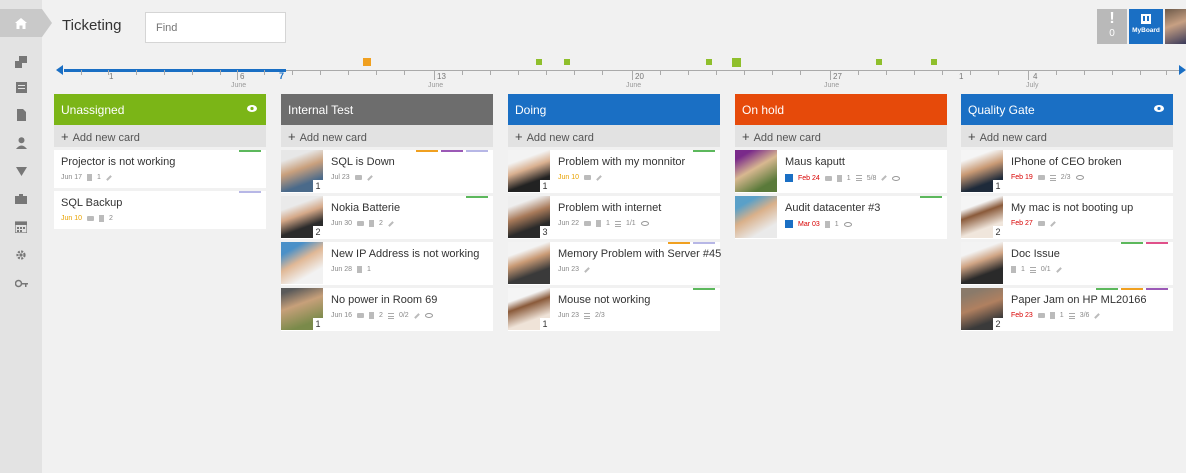  I want to click on timeline-selected-range, so click(175, 70).